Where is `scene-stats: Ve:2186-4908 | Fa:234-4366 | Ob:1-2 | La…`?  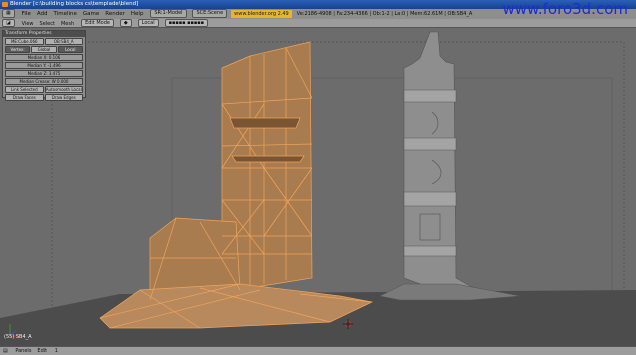
scene-stats: Ve:2186-4908 | Fa:234-4366 | Ob:1-2 | La… is located at coordinates (384, 14).